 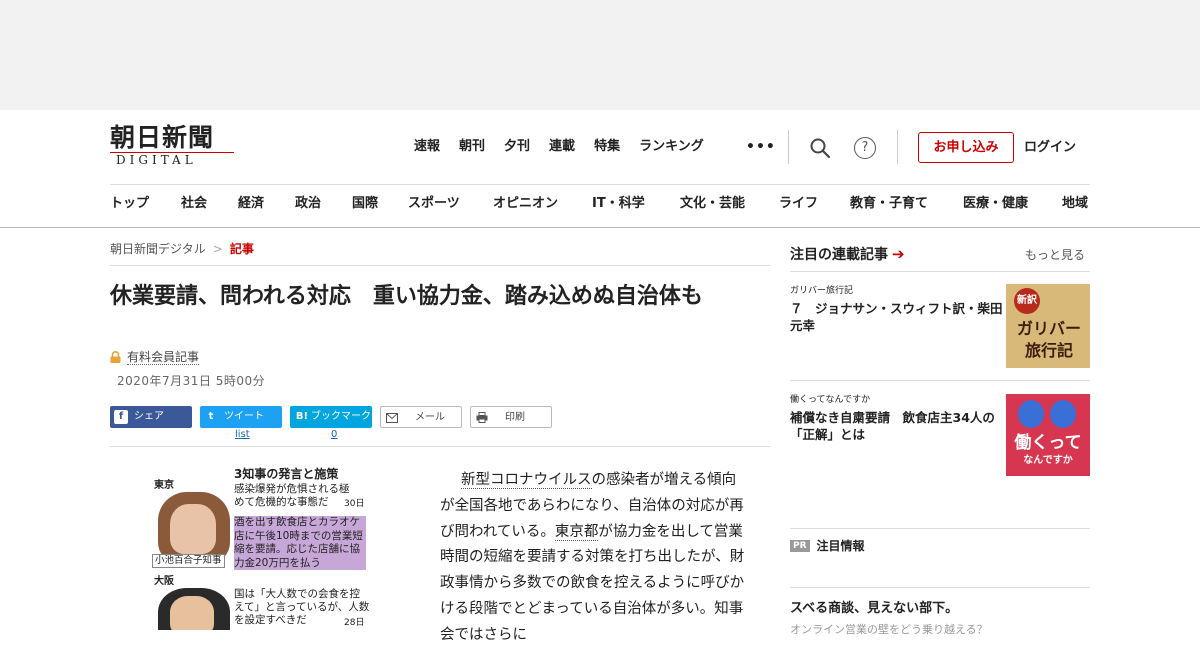 What do you see at coordinates (354, 623) in the screenshot?
I see `photo-day2: 28日` at bounding box center [354, 623].